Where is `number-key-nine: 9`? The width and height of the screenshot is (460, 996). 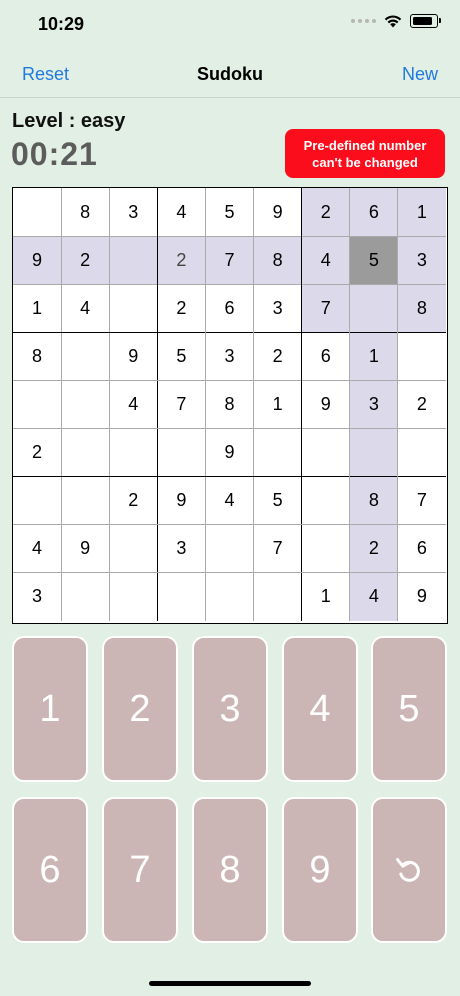
number-key-nine: 9 is located at coordinates (320, 870).